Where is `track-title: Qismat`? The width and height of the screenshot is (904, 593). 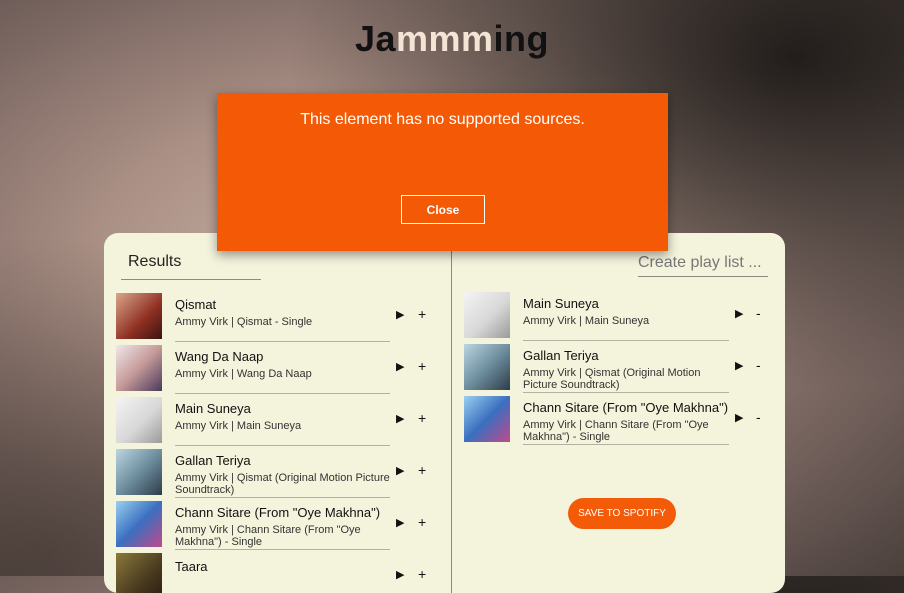 track-title: Qismat is located at coordinates (196, 304).